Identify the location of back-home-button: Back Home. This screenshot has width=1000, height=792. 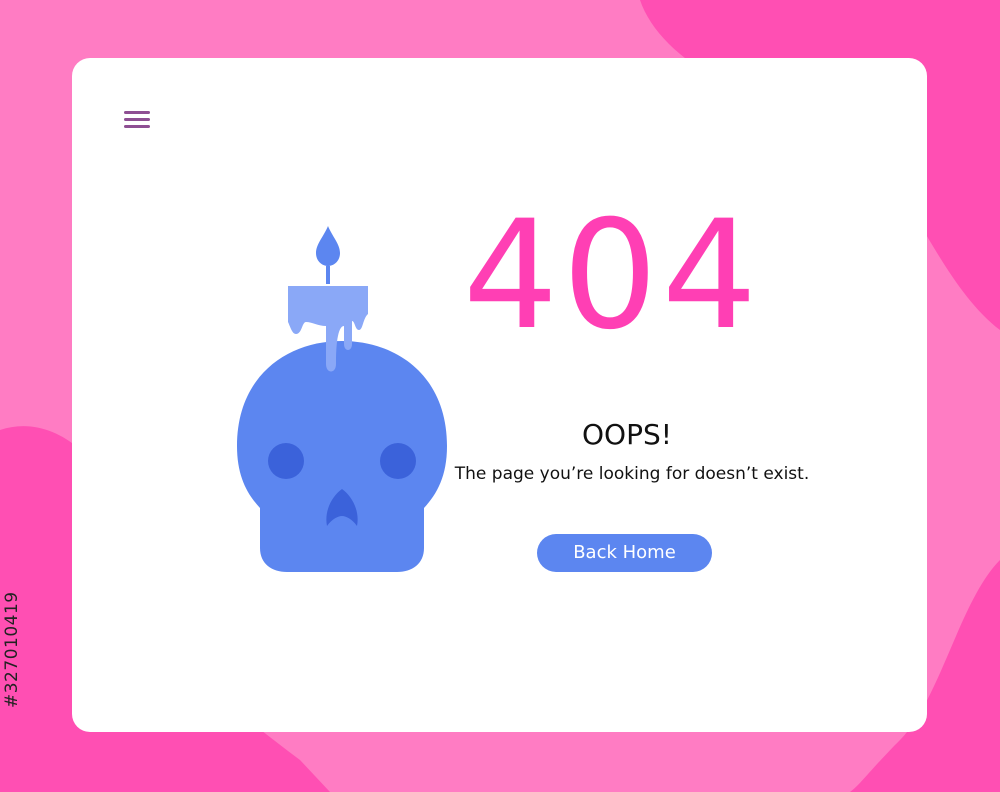
(624, 553).